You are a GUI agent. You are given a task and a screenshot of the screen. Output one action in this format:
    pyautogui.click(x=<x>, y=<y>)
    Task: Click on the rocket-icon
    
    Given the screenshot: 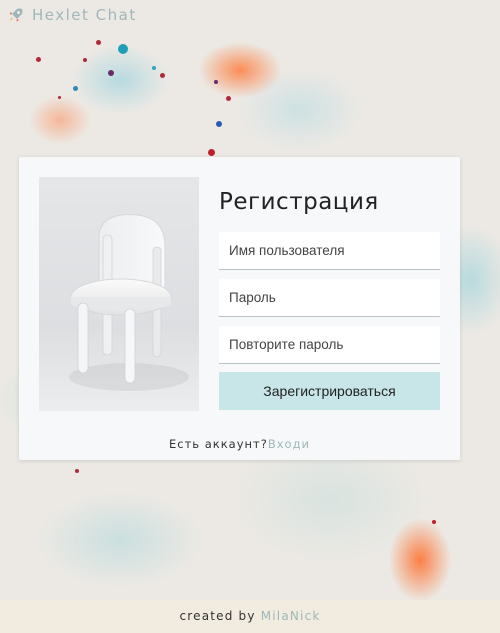 What is the action you would take?
    pyautogui.click(x=16, y=15)
    